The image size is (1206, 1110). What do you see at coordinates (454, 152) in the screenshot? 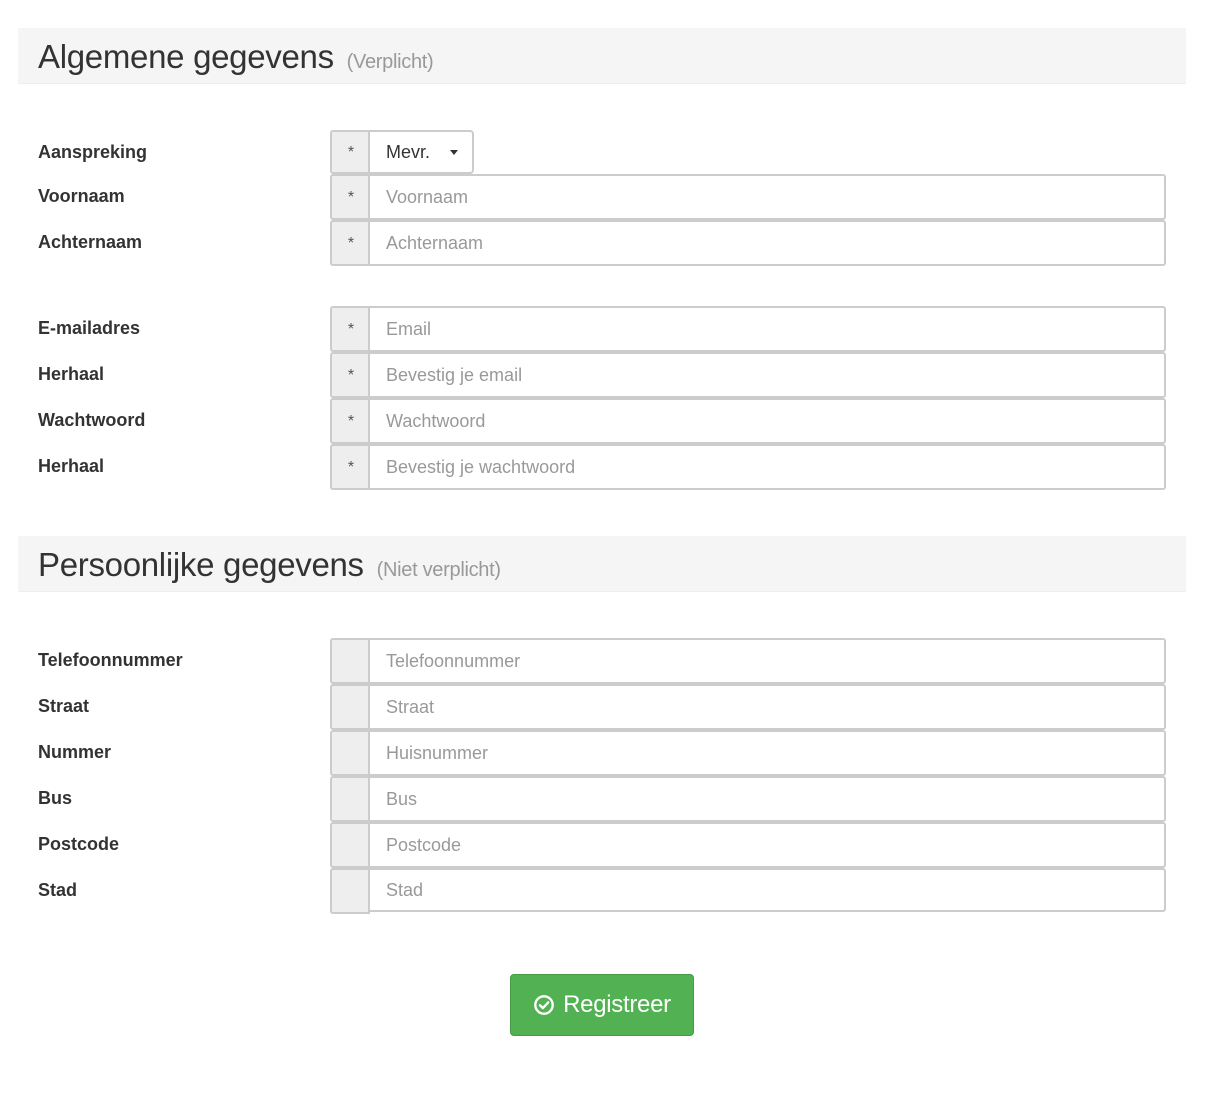
I see `caret-down-icon` at bounding box center [454, 152].